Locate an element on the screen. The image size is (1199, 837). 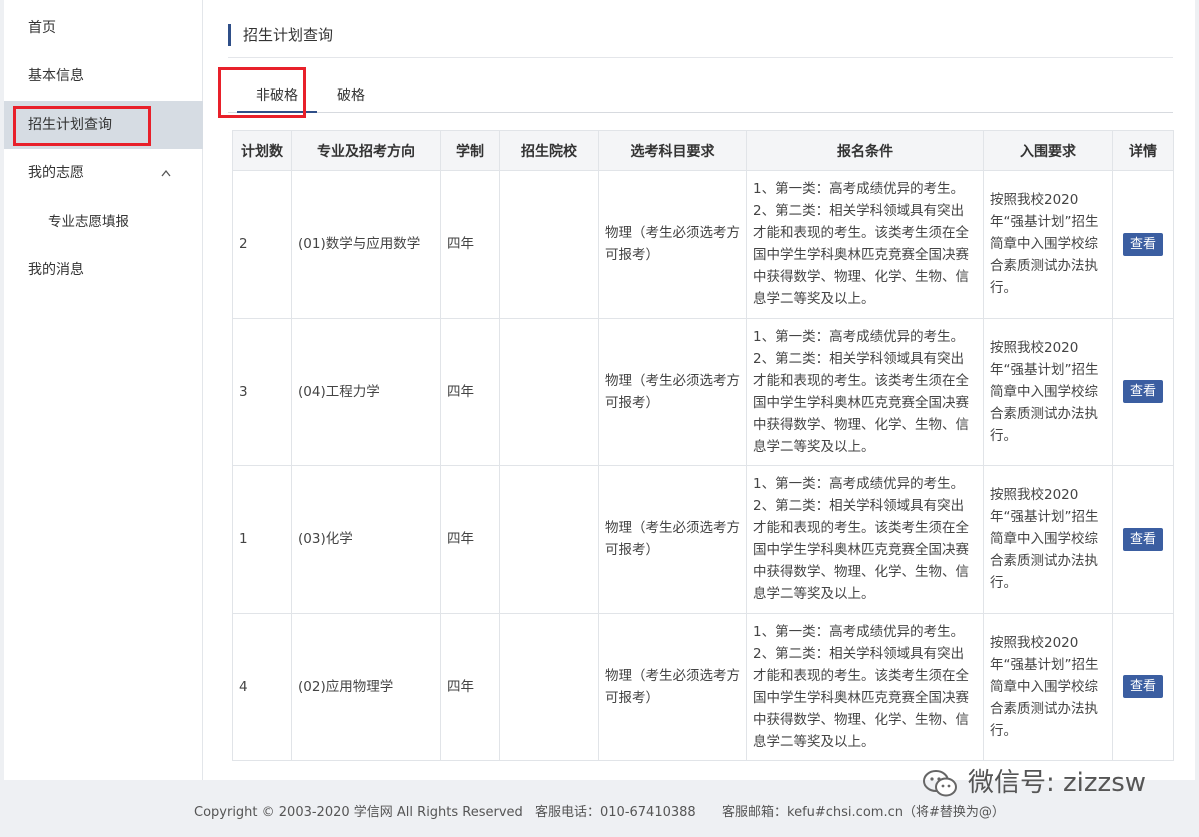
cell-count: 3 is located at coordinates (262, 391).